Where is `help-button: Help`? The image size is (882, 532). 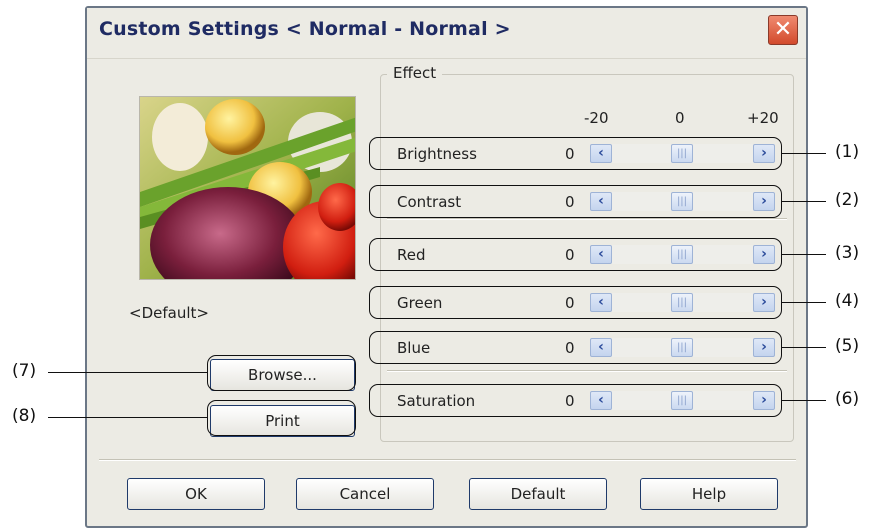 help-button: Help is located at coordinates (709, 494).